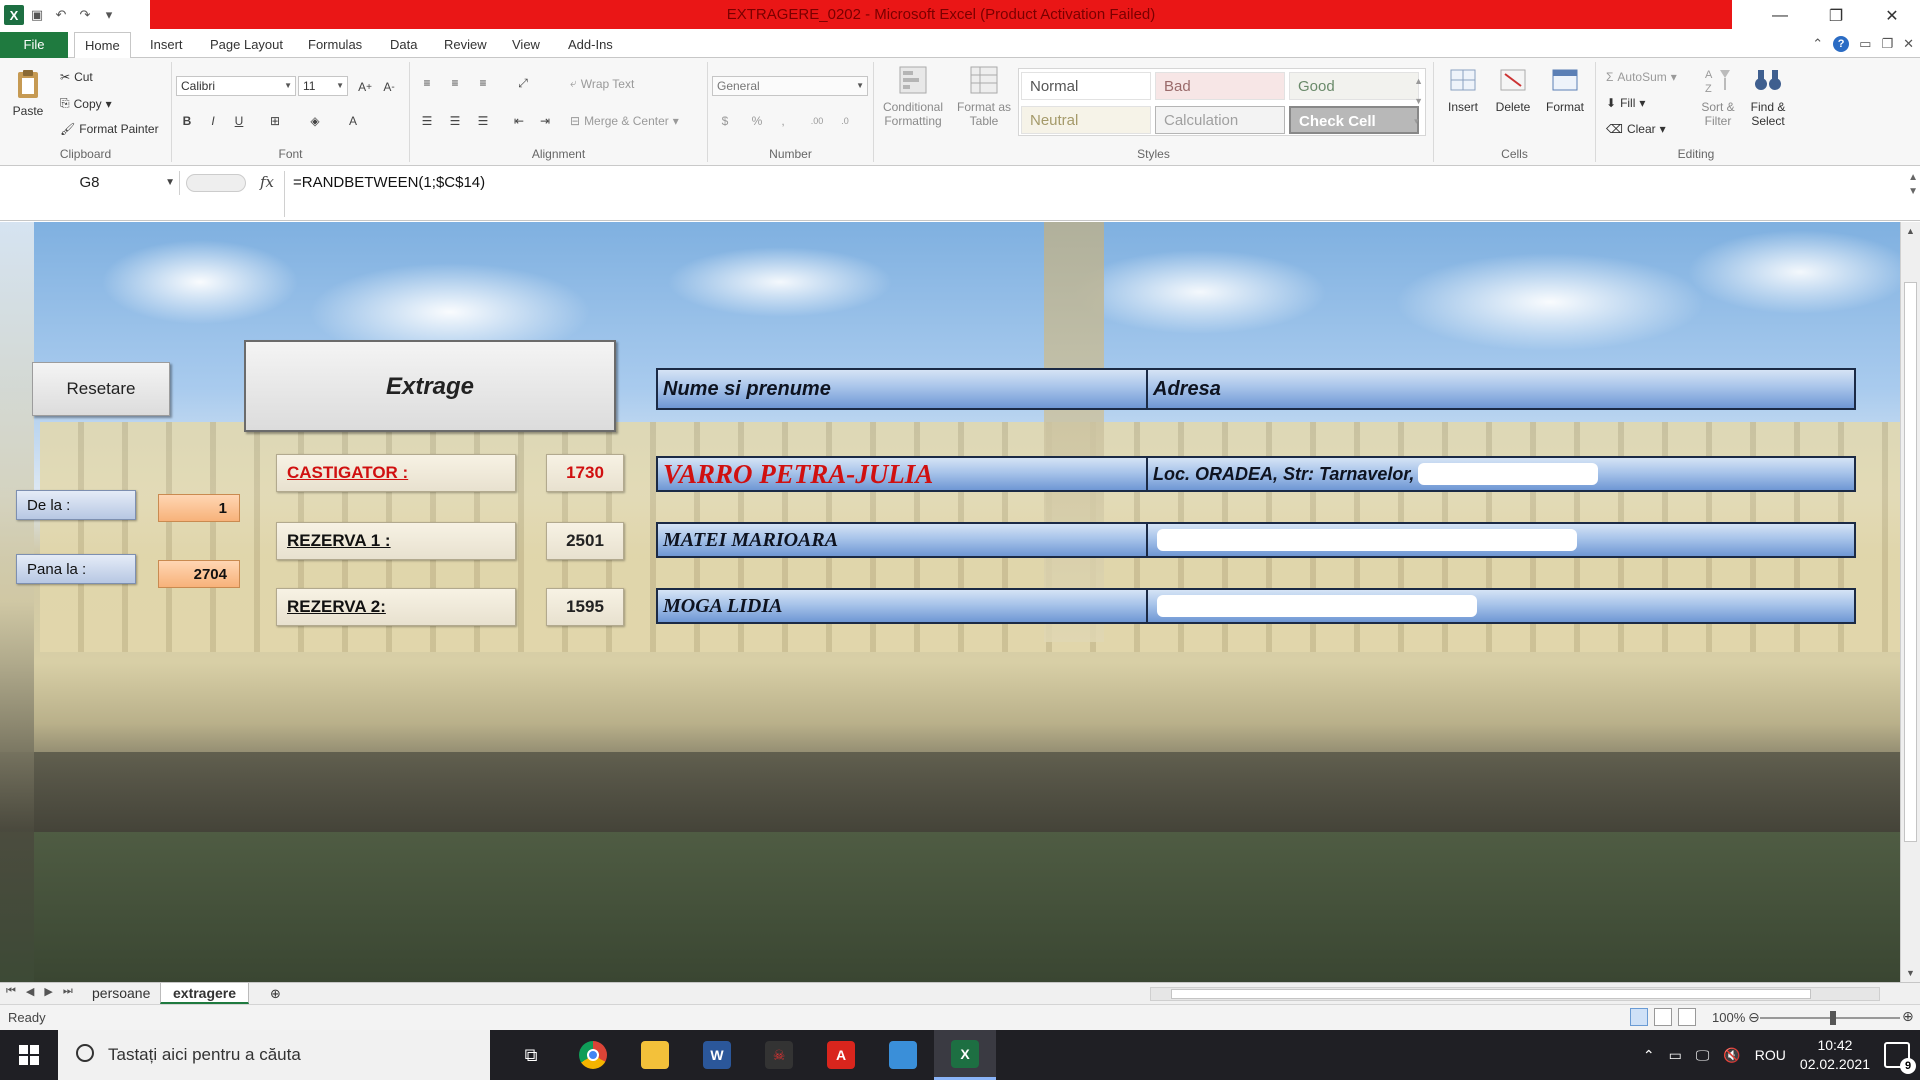  Describe the element at coordinates (1770, 1055) in the screenshot. I see `language-indicator: ROU` at that location.